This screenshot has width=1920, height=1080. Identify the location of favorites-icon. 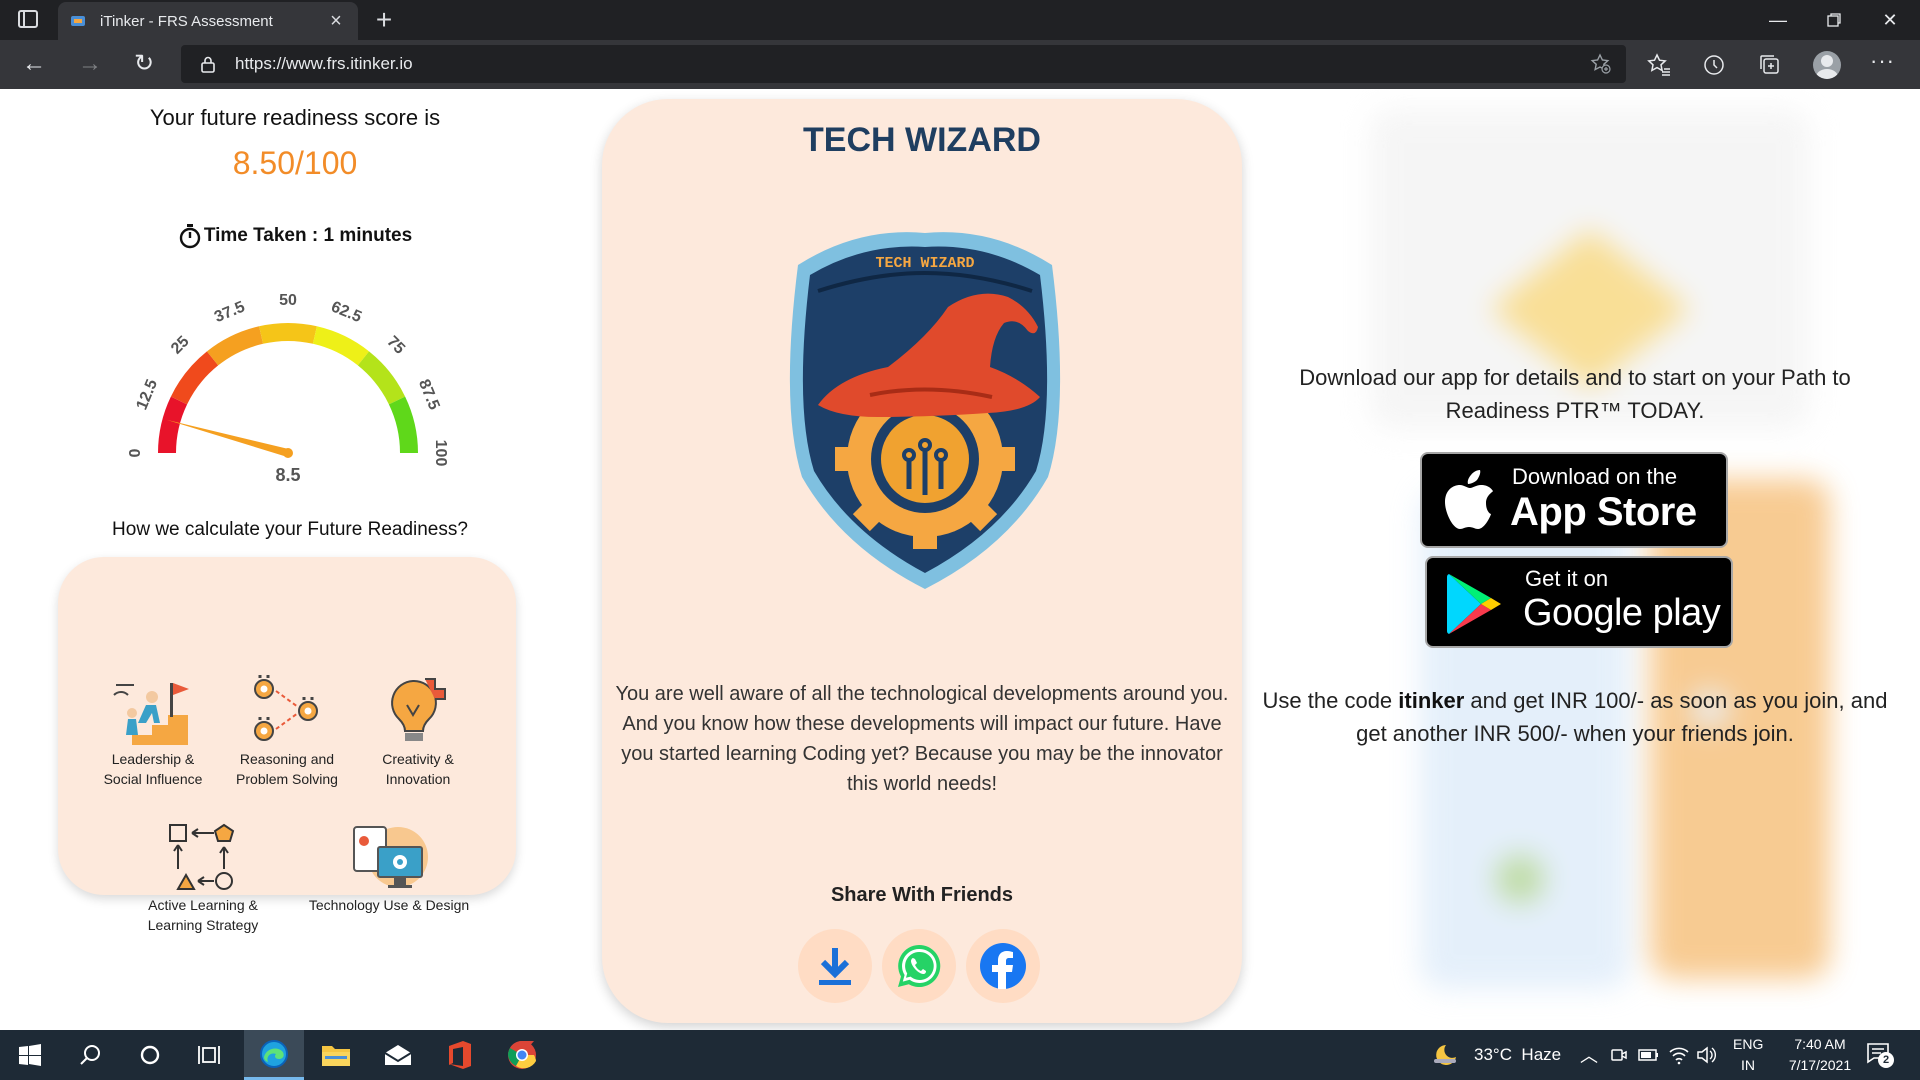
(1659, 65).